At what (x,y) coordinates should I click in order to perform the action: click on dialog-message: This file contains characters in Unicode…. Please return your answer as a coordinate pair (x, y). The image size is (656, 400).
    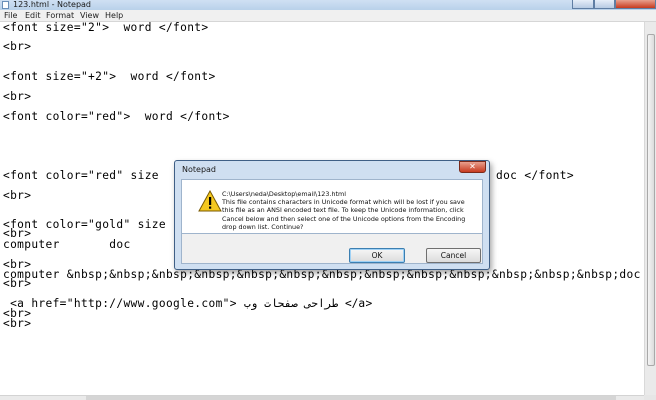
    Looking at the image, I should click on (344, 214).